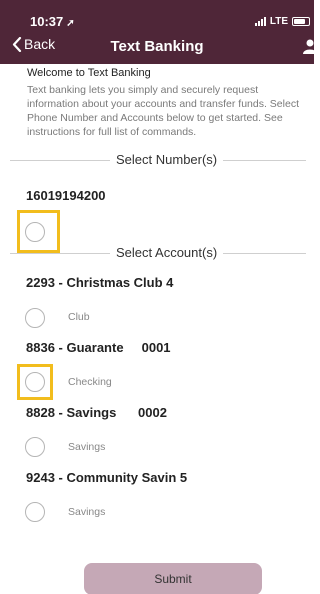 This screenshot has height=594, width=320. I want to click on phone-number-radio, so click(35, 232).